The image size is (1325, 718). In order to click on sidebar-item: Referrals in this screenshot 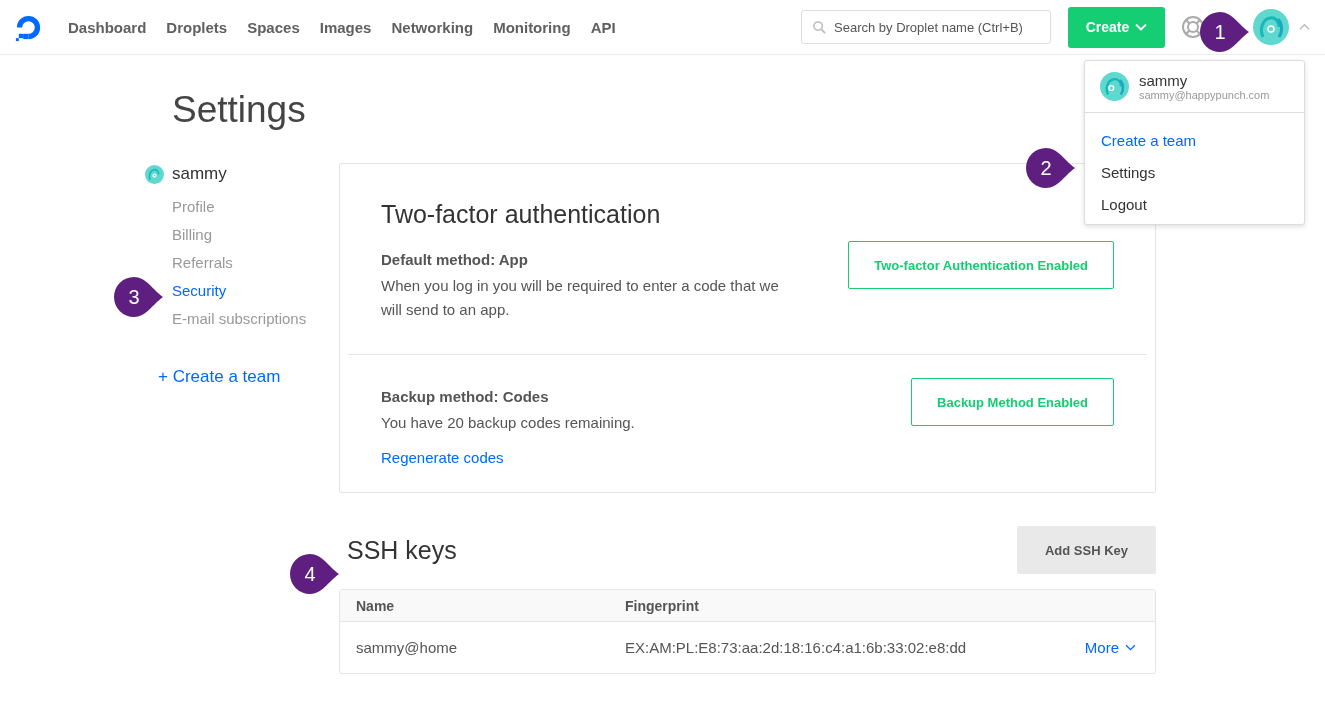, I will do `click(255, 263)`.